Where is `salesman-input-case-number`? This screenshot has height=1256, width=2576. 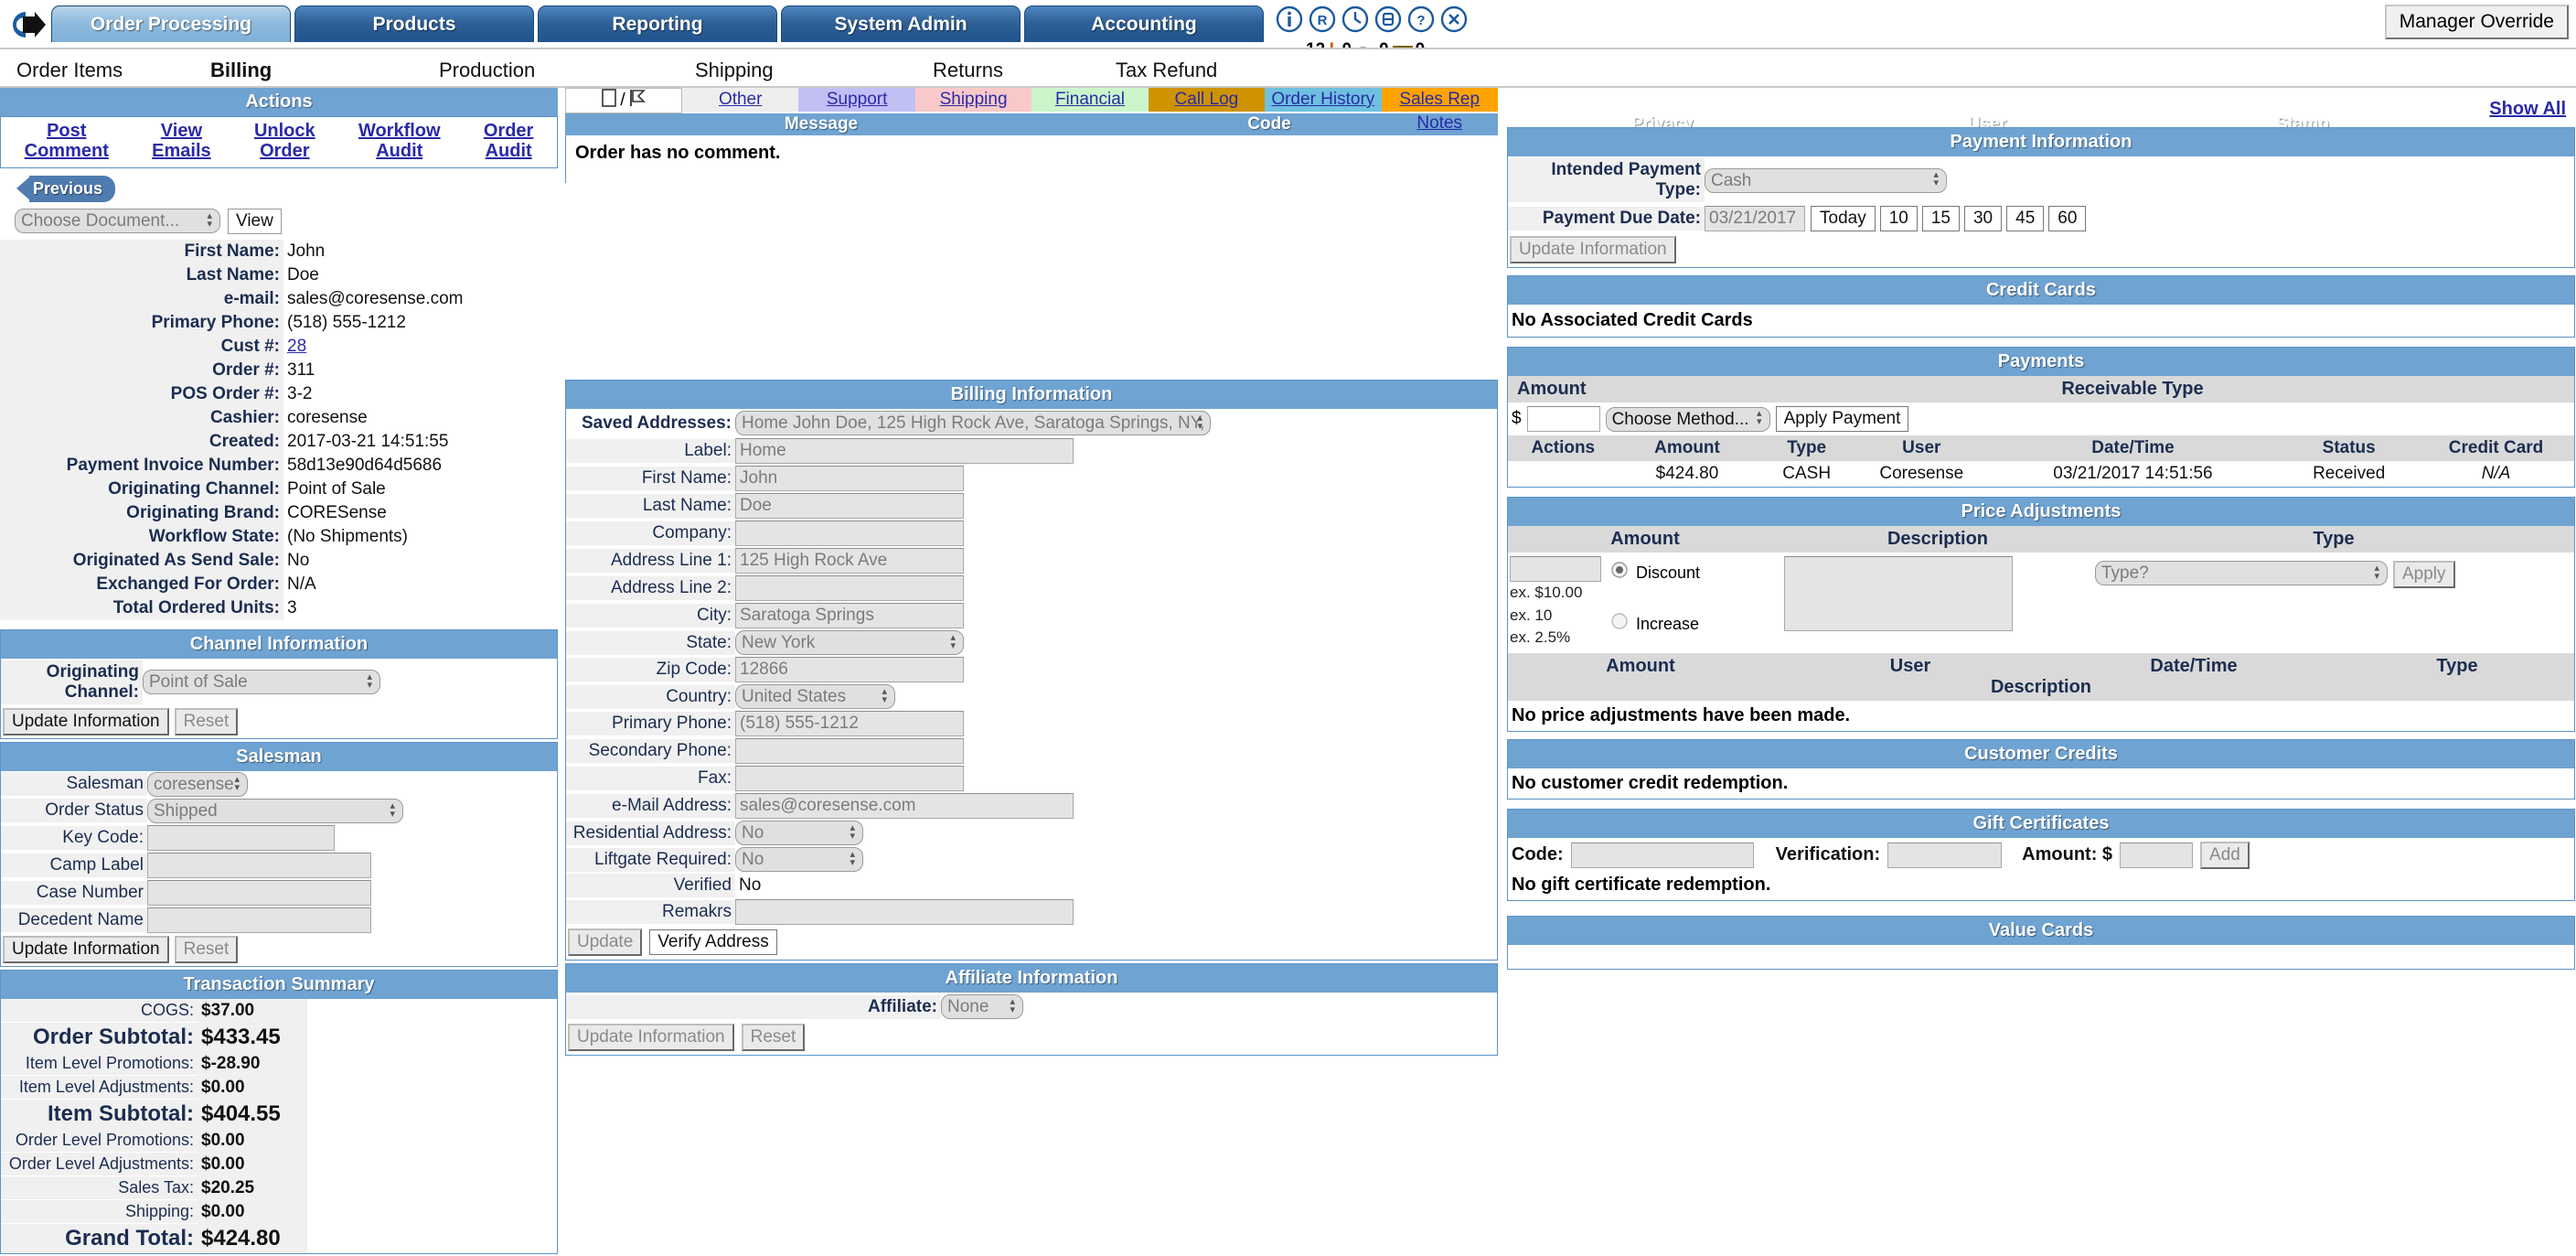
salesman-input-case-number is located at coordinates (259, 892).